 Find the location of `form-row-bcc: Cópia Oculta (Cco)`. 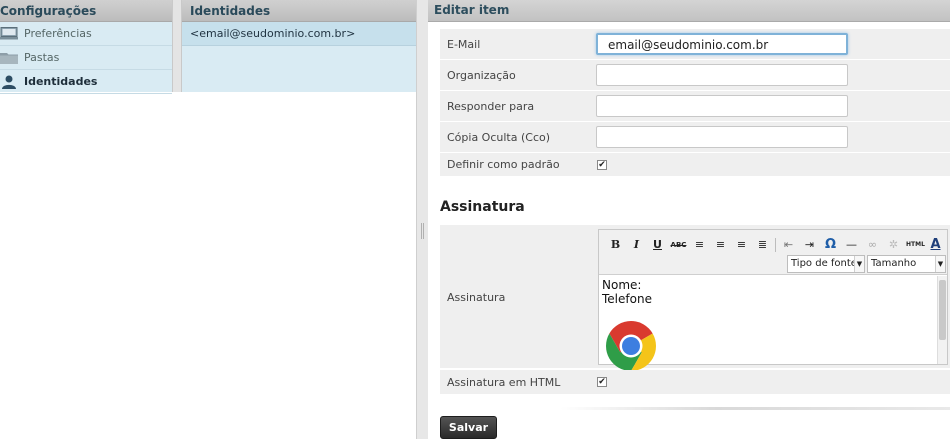

form-row-bcc: Cópia Oculta (Cco) is located at coordinates (695, 137).